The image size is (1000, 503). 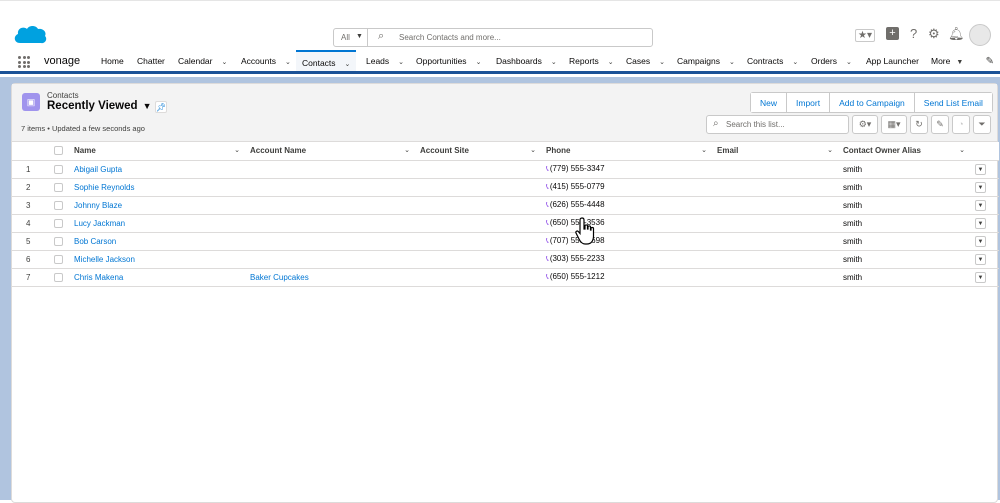 What do you see at coordinates (706, 61) in the screenshot?
I see `nav-item-campaigns: Campaigns ⌄` at bounding box center [706, 61].